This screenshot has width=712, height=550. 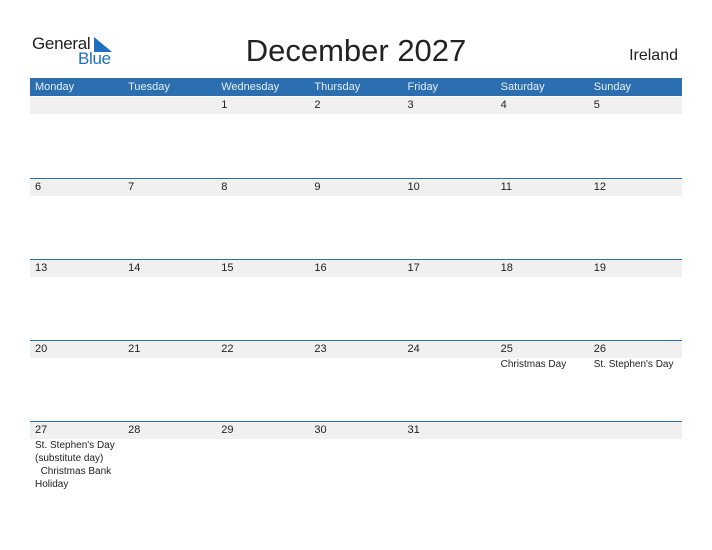 I want to click on day-number: 7, so click(x=131, y=187).